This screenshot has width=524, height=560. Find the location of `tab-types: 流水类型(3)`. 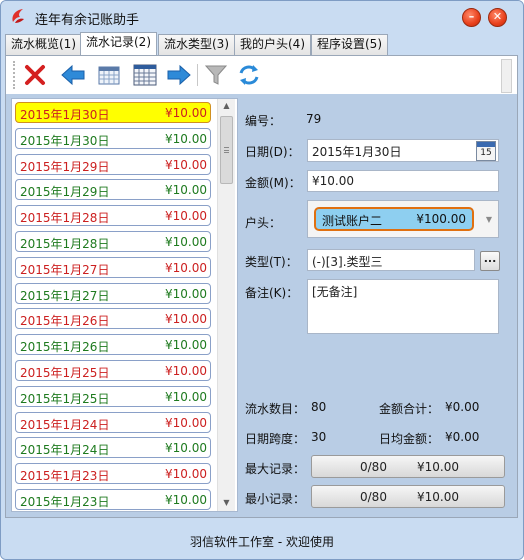

tab-types: 流水类型(3) is located at coordinates (196, 44).